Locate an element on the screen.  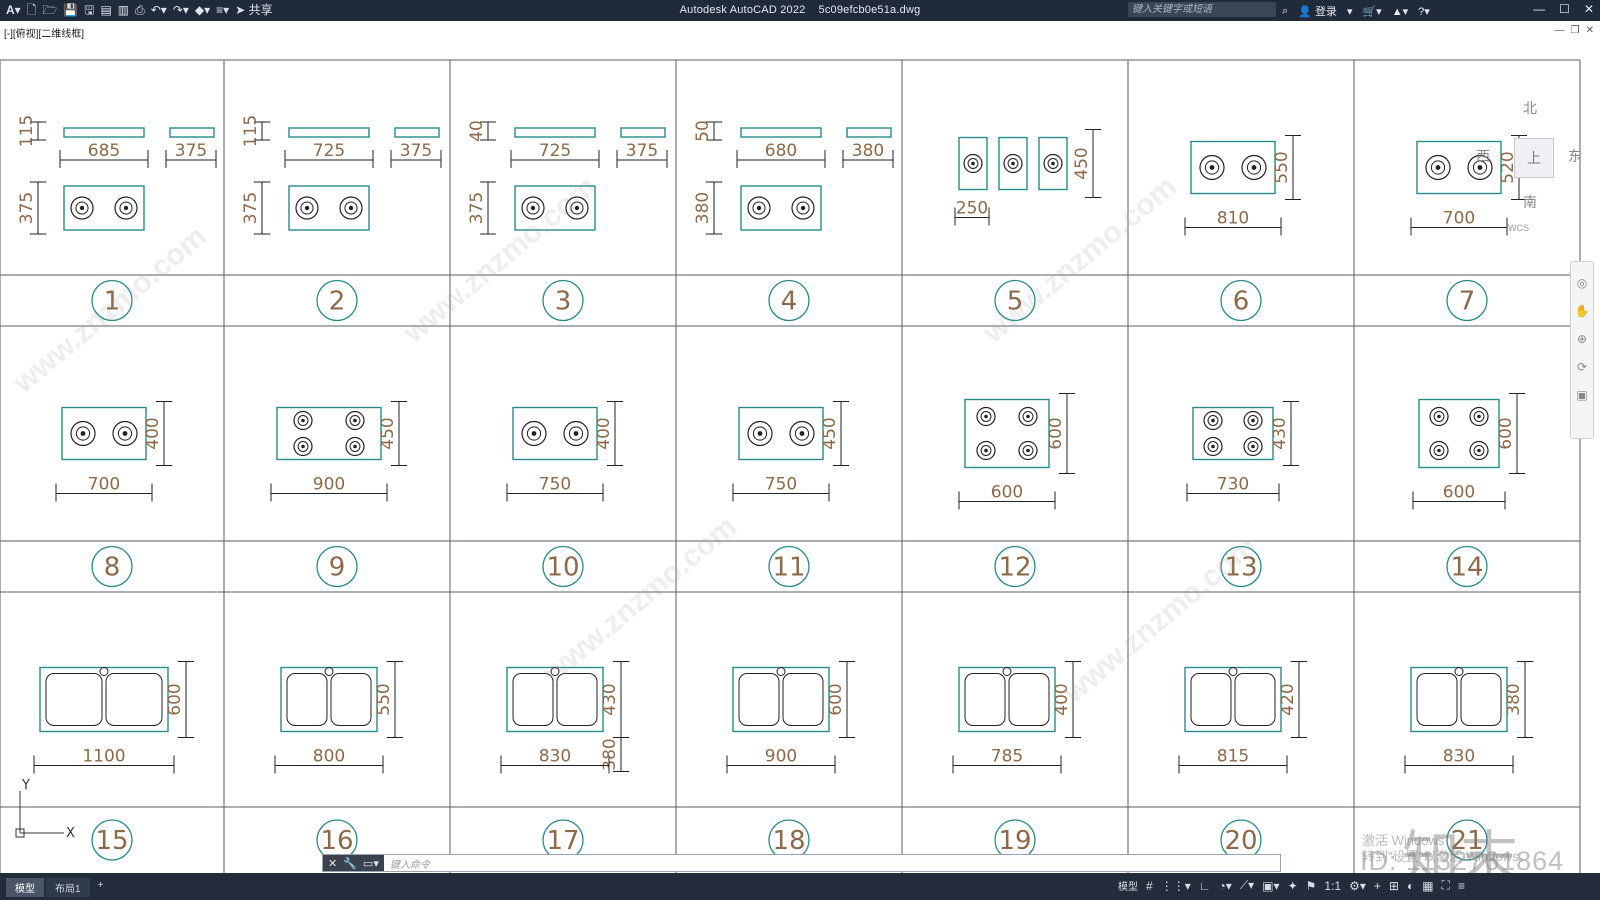
item-number: 1 is located at coordinates (112, 302).